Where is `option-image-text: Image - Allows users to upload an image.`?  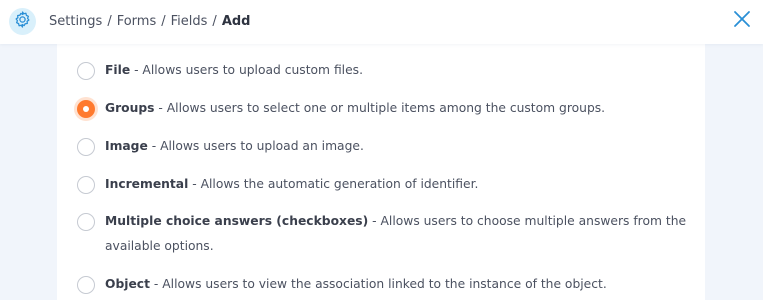 option-image-text: Image - Allows users to upload an image. is located at coordinates (400, 146).